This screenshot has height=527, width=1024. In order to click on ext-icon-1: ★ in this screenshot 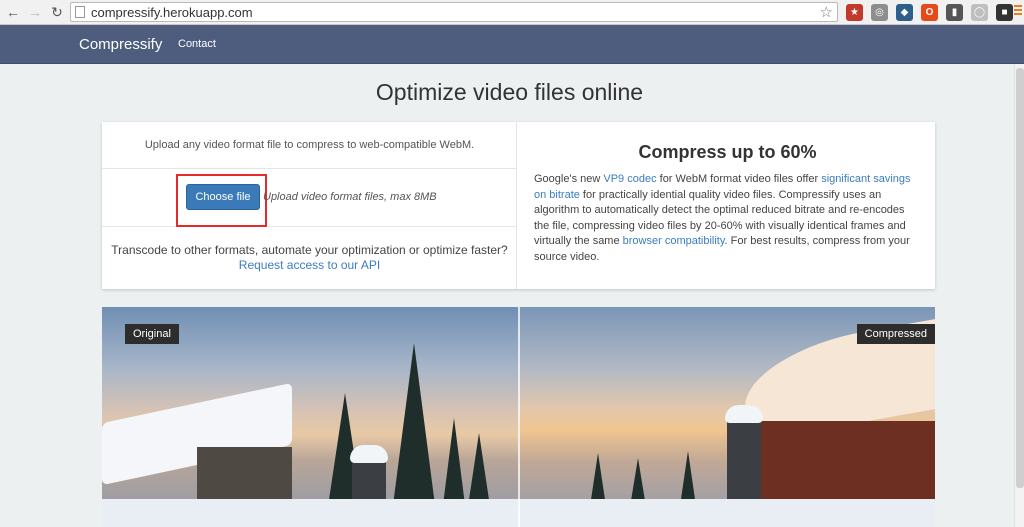, I will do `click(854, 12)`.